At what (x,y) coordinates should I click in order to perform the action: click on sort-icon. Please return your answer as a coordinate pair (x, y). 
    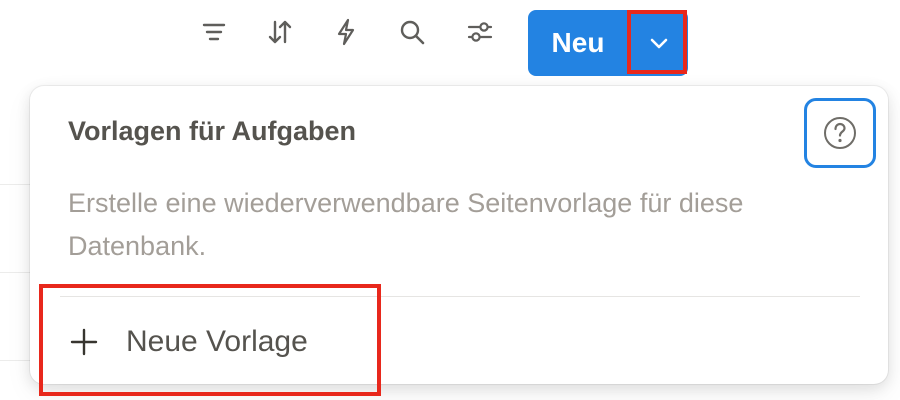
    Looking at the image, I should click on (280, 32).